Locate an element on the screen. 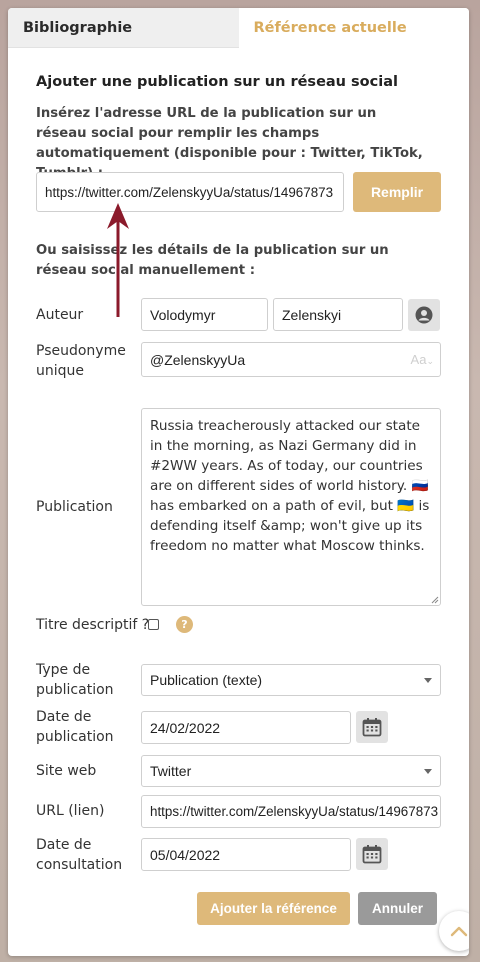 The height and width of the screenshot is (962, 480). author-person-button is located at coordinates (424, 315).